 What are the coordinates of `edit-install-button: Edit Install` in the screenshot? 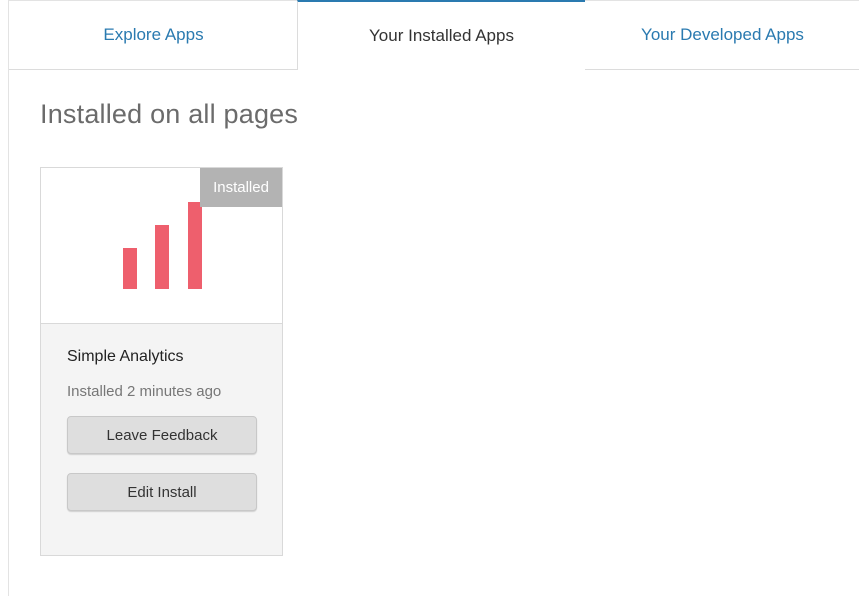 It's located at (162, 492).